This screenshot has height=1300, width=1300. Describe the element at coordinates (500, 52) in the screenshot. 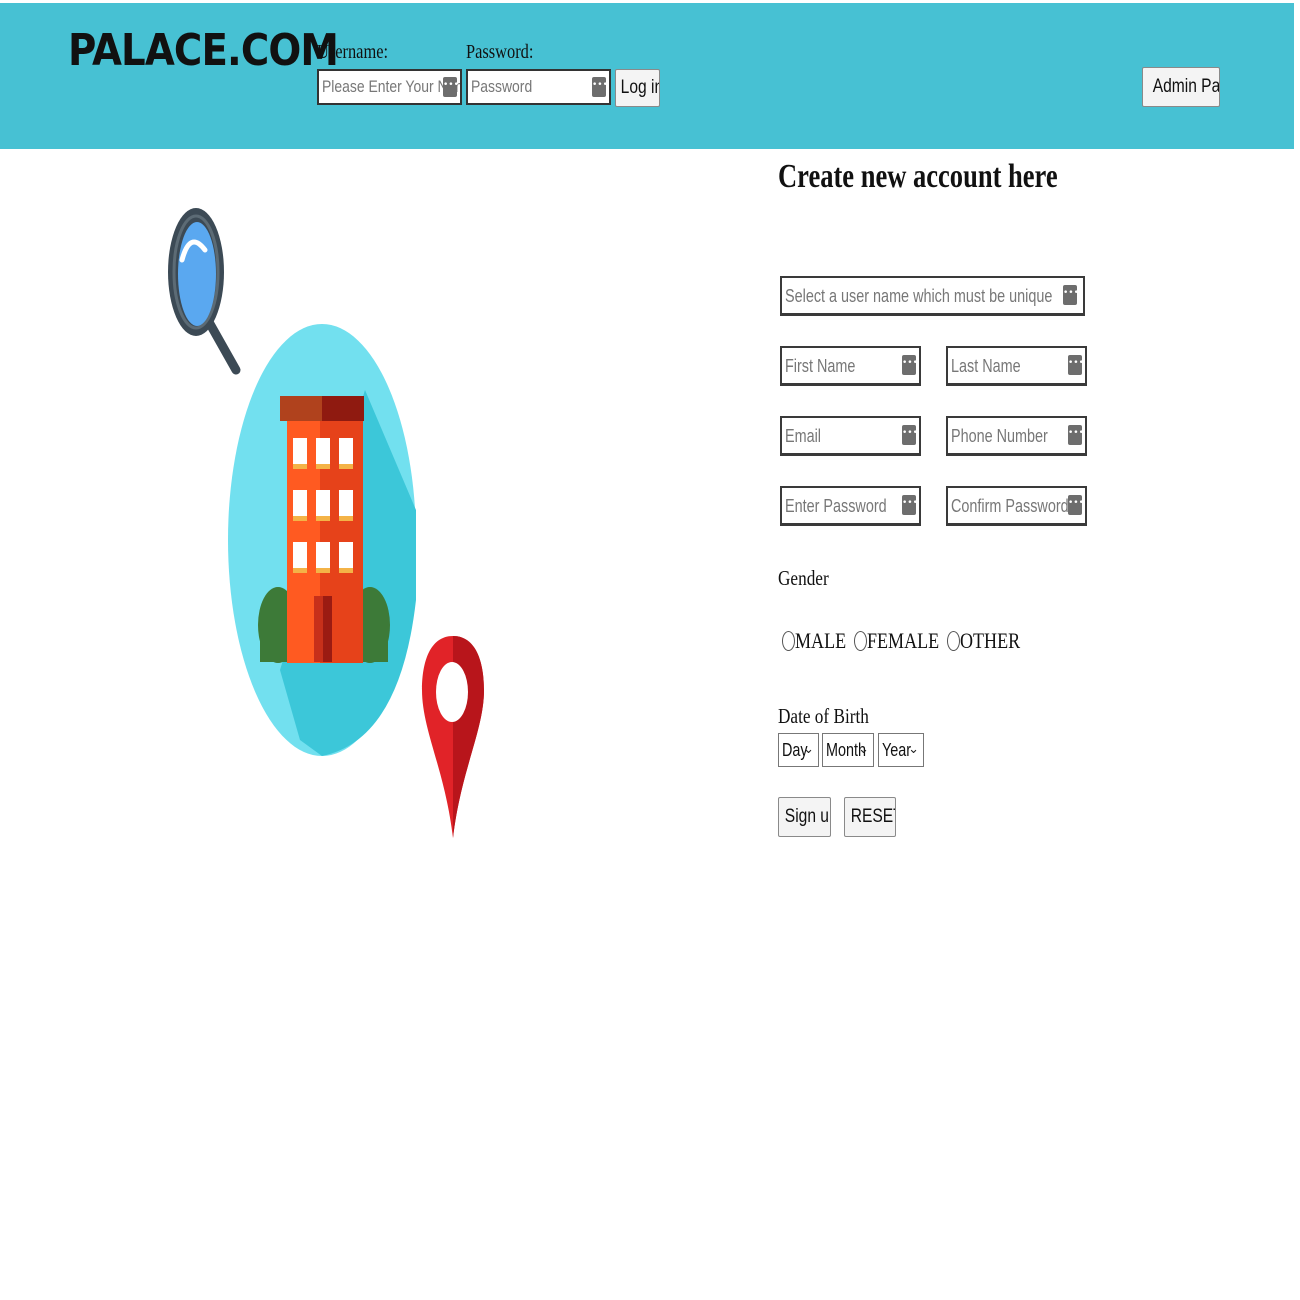

I see `password-label: Password:` at that location.